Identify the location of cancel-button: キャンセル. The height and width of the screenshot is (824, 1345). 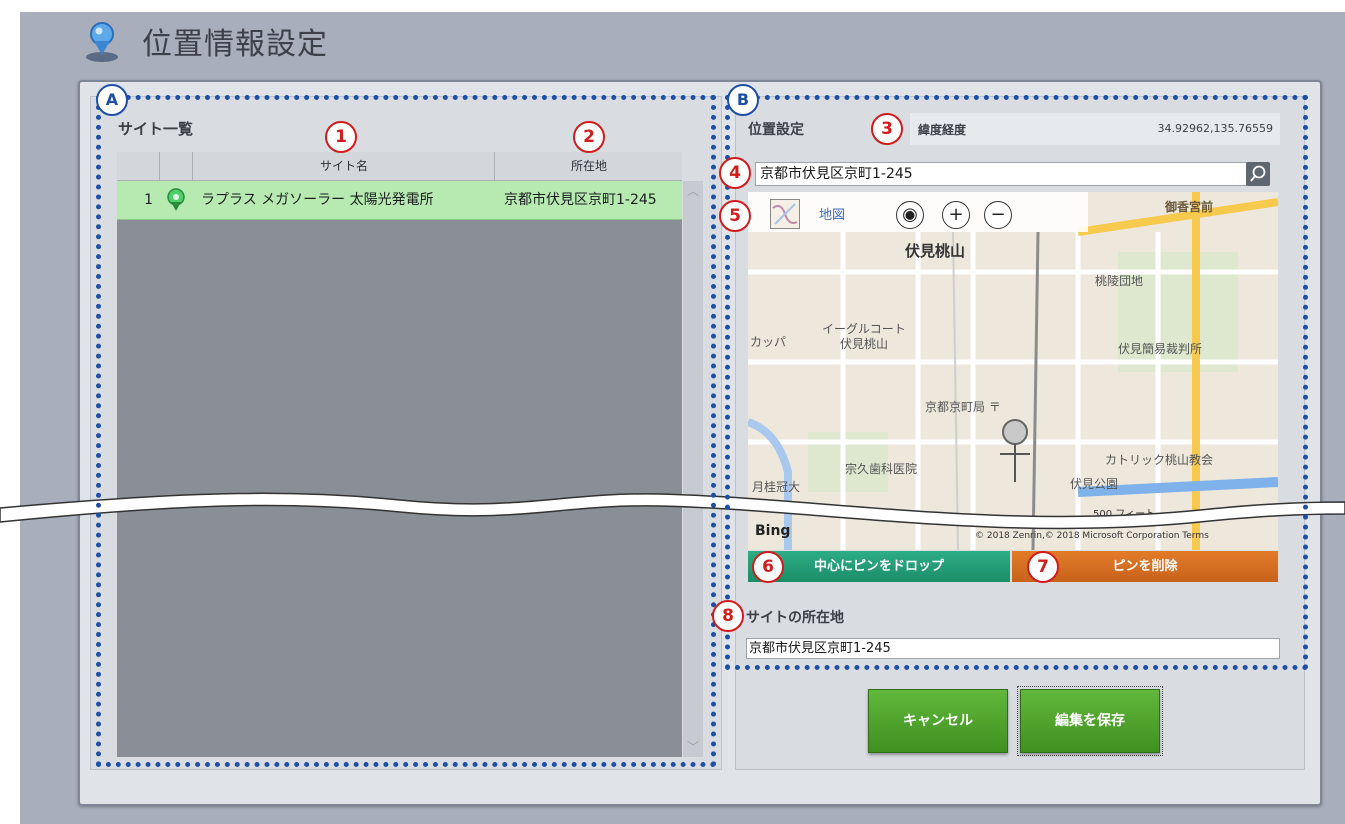
(938, 721).